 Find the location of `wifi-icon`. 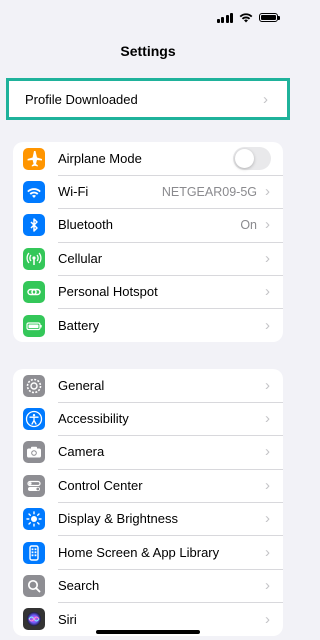

wifi-icon is located at coordinates (34, 192).